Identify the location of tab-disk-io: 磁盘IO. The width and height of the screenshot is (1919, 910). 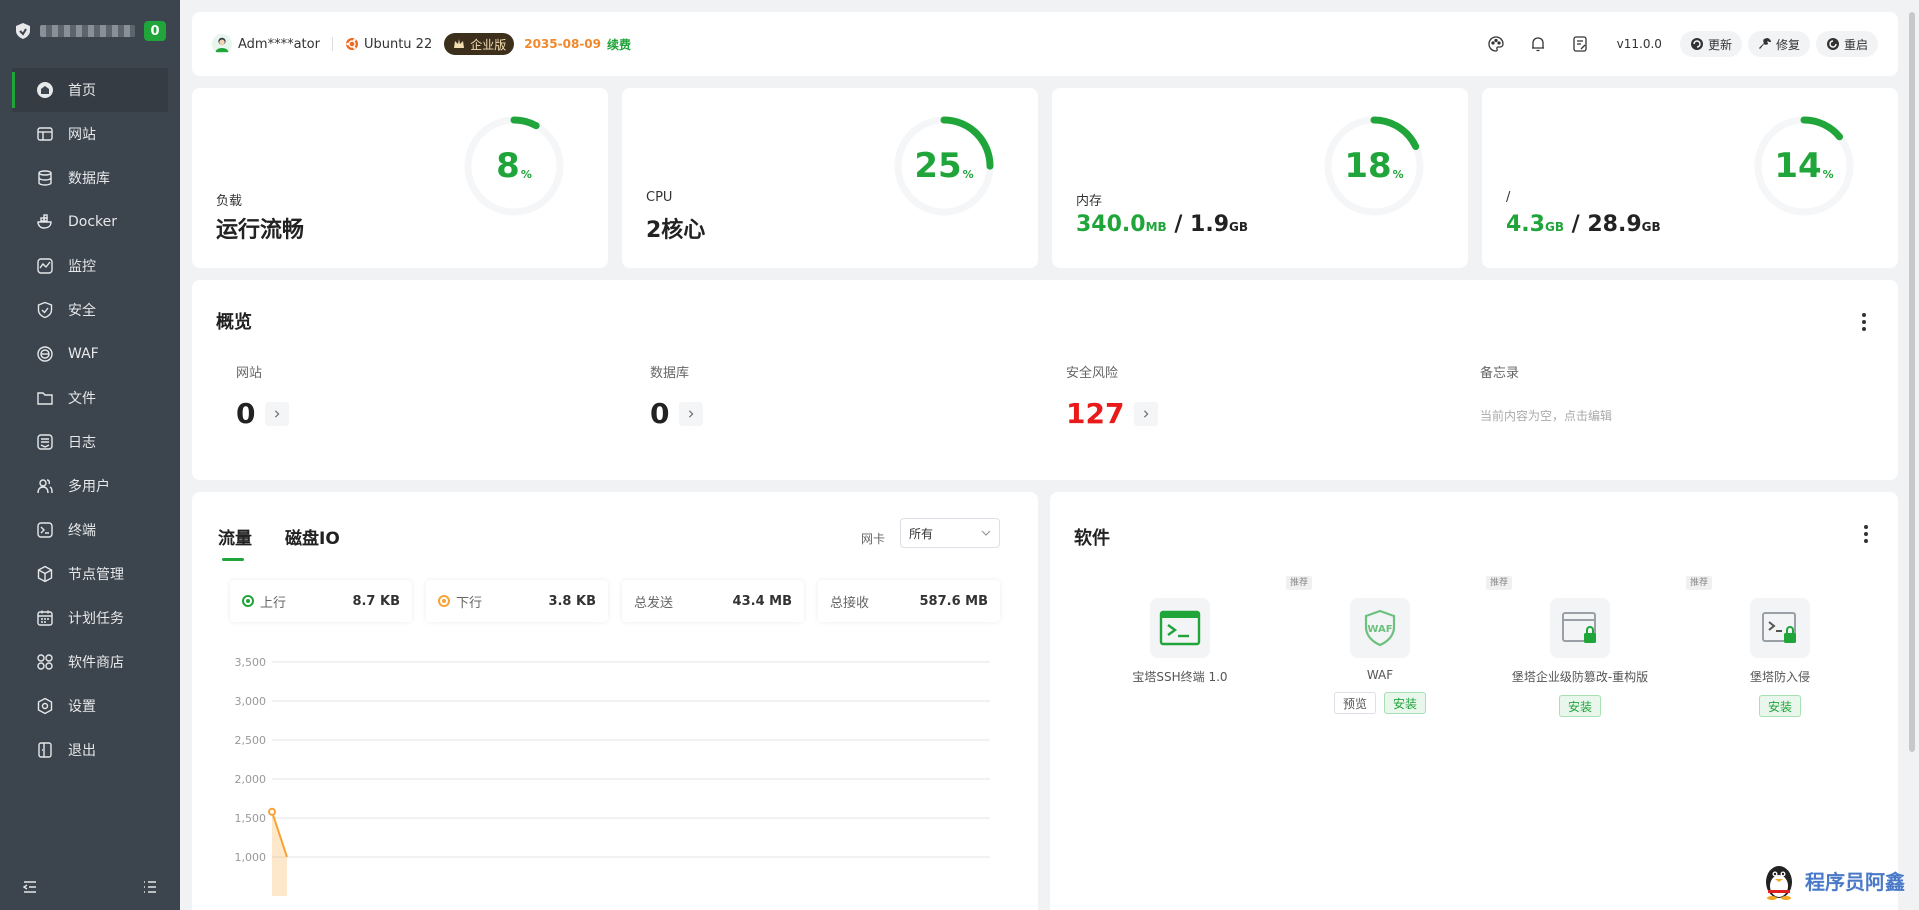
(312, 536).